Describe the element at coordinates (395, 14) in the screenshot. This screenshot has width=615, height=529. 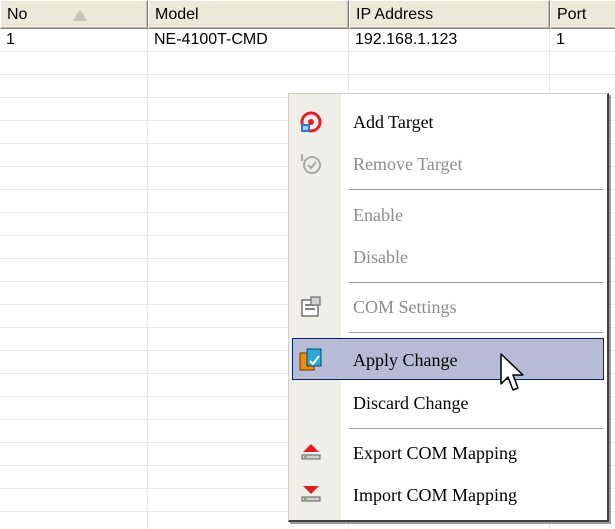
I see `column-header-label: IP Address` at that location.